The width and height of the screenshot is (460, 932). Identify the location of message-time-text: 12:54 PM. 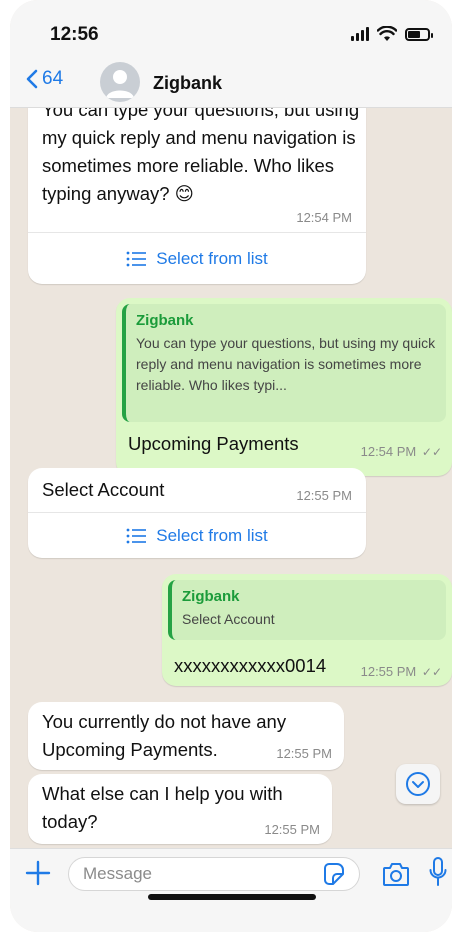
(388, 451).